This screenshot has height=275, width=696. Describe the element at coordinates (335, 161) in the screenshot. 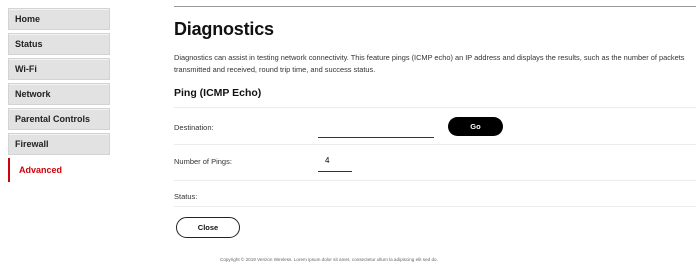

I see `number-of-pings-input` at that location.